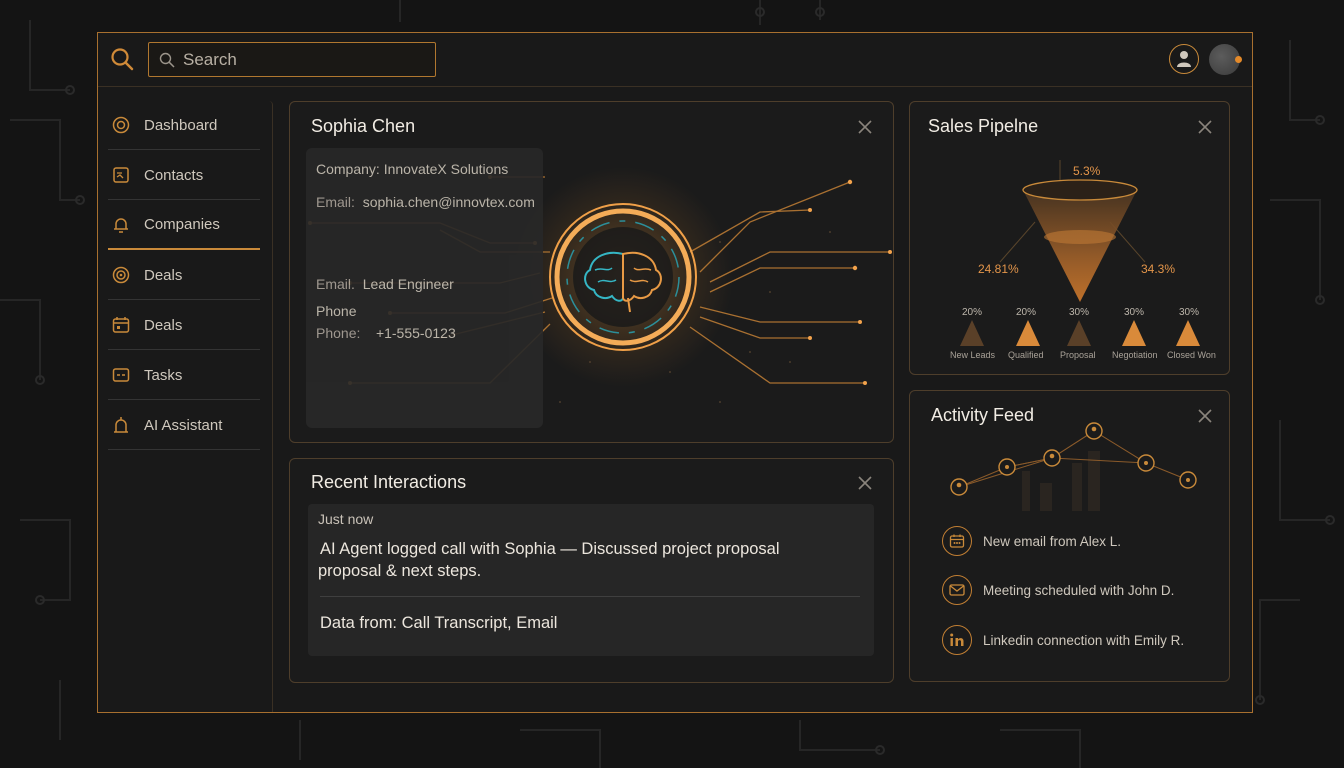  Describe the element at coordinates (336, 311) in the screenshot. I see `phone-label: Phone` at that location.